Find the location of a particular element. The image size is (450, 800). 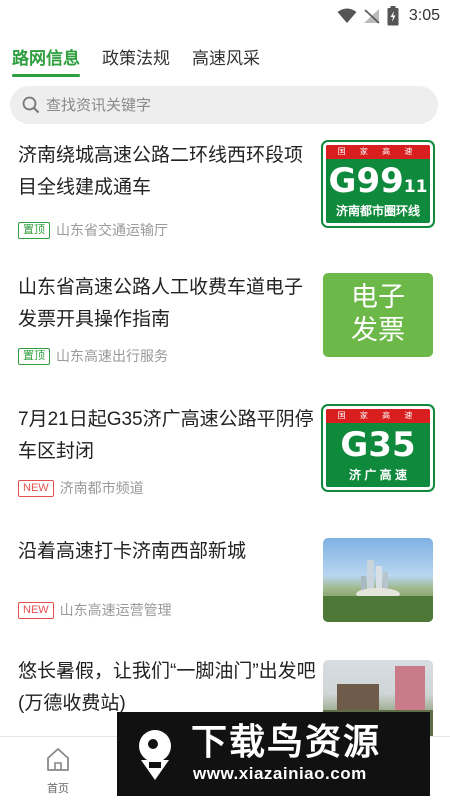

card-text: 电子 发票 is located at coordinates (378, 314).